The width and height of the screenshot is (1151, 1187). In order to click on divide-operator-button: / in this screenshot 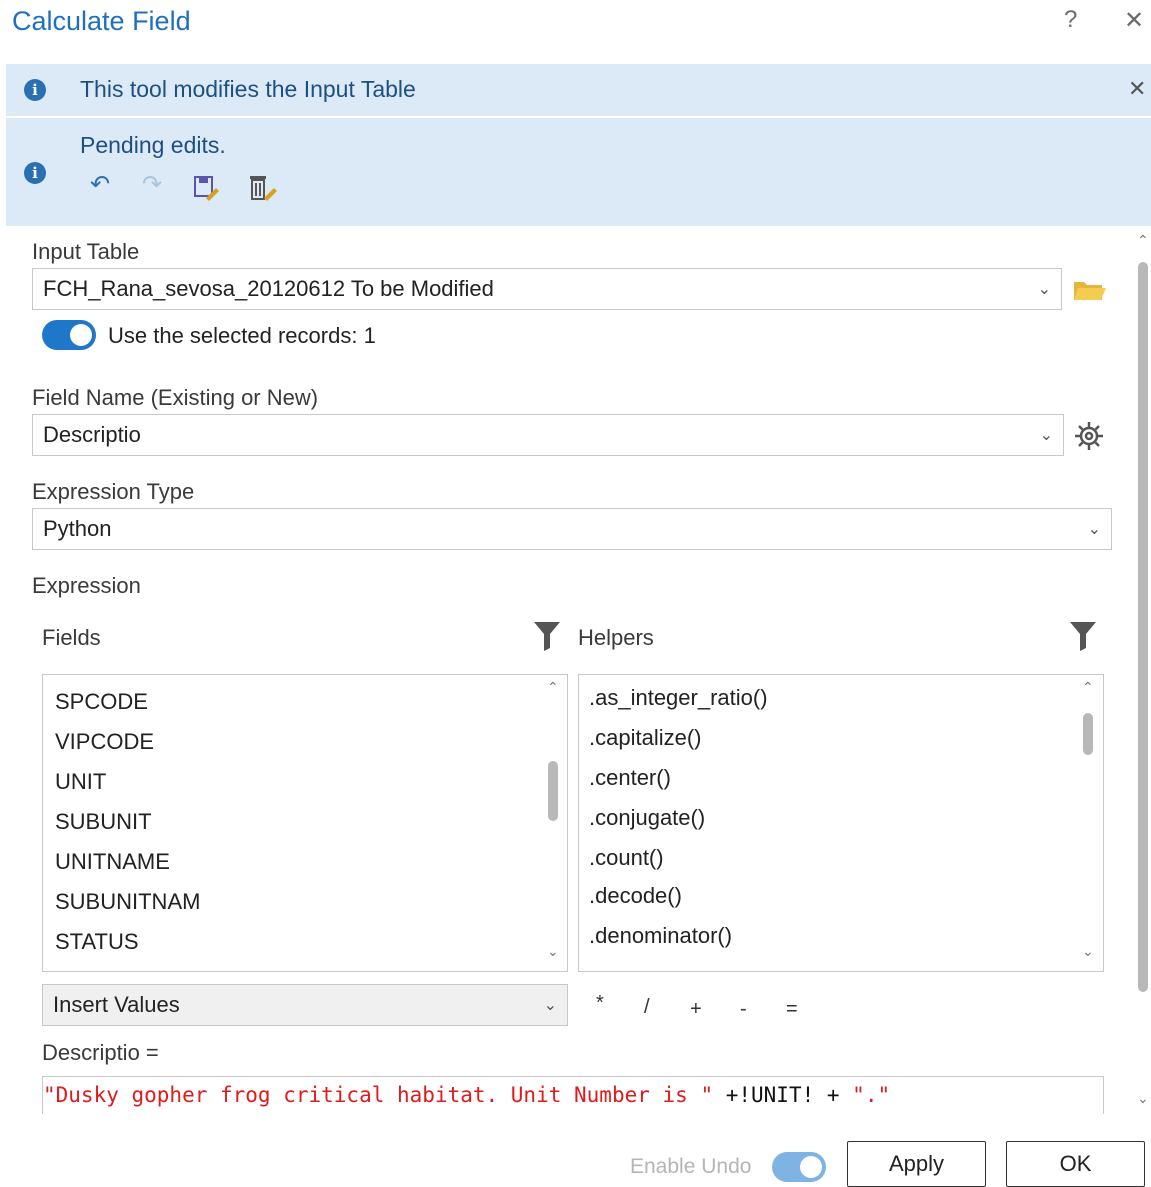, I will do `click(647, 1007)`.